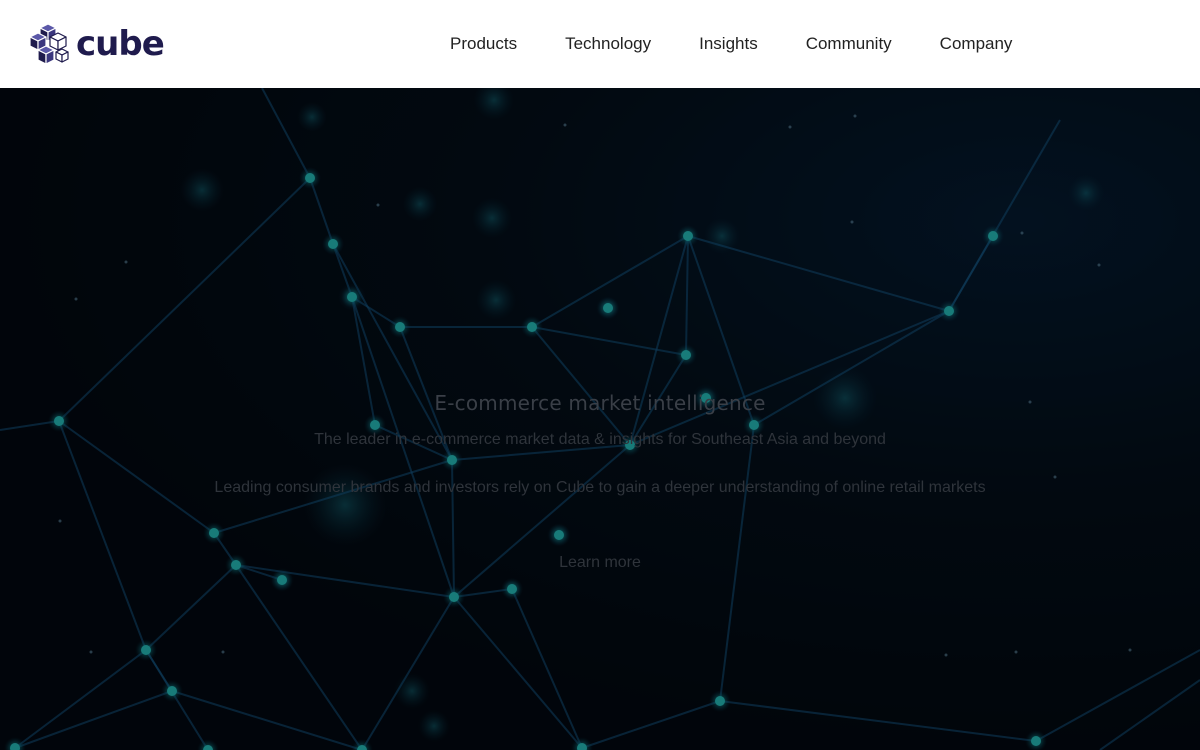 This screenshot has height=750, width=1200. Describe the element at coordinates (849, 44) in the screenshot. I see `nav-community: Community` at that location.